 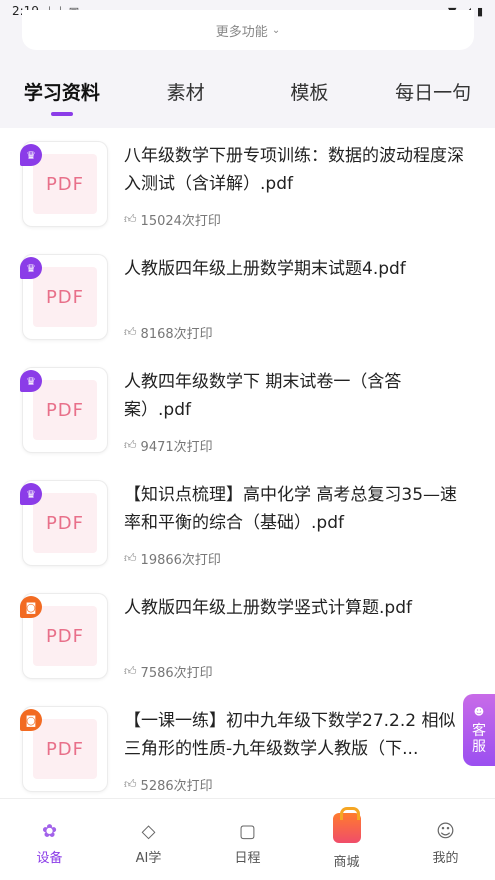 What do you see at coordinates (49, 831) in the screenshot?
I see `grid-icon: ✿` at bounding box center [49, 831].